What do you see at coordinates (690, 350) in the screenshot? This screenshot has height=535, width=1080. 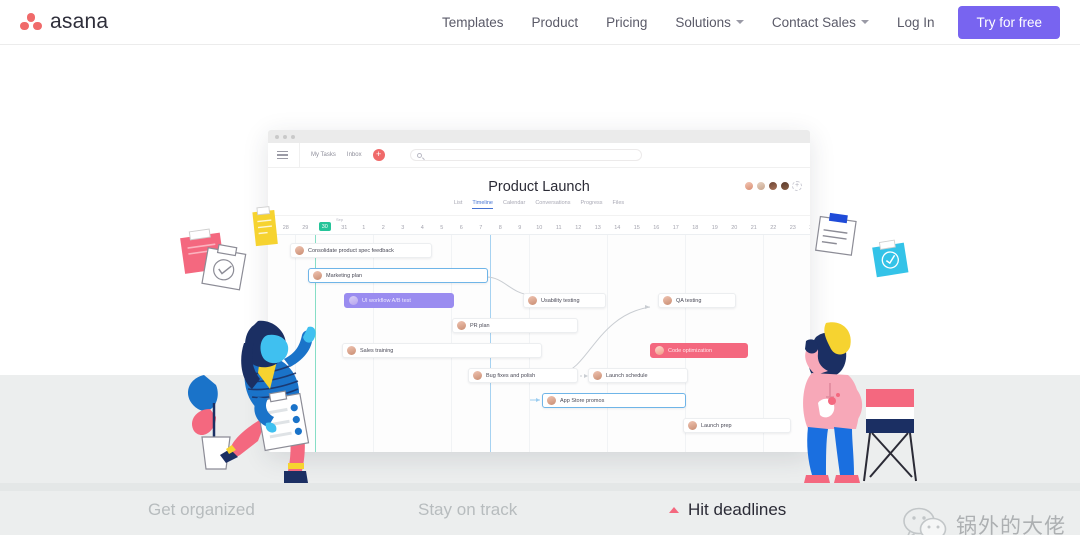 I see `task-label: Code optimization` at bounding box center [690, 350].